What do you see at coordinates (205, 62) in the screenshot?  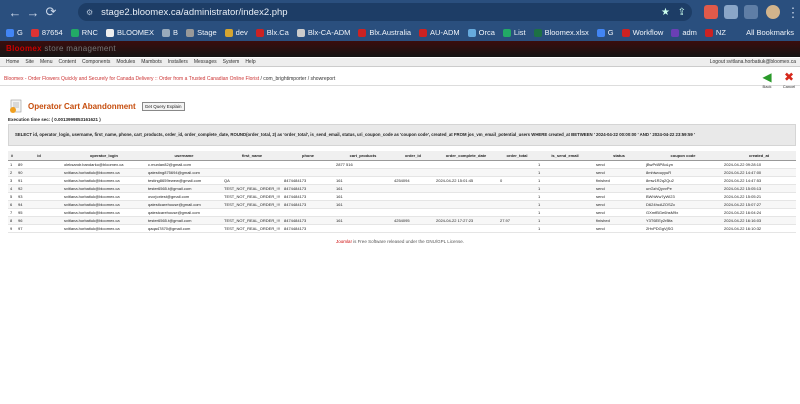 I see `menu-item-messages: Messages` at bounding box center [205, 62].